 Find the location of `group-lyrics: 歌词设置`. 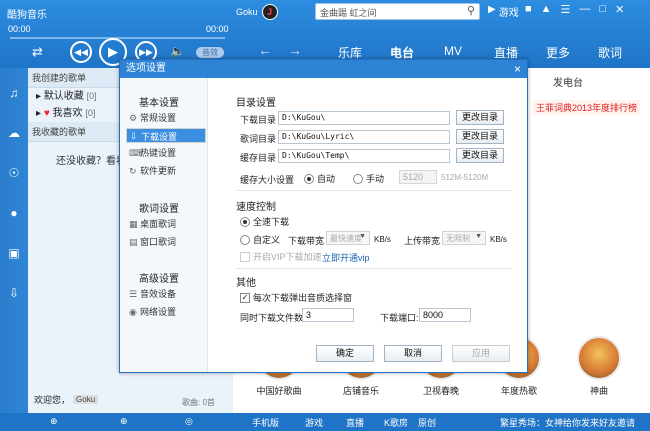

group-lyrics: 歌词设置 is located at coordinates (159, 209).